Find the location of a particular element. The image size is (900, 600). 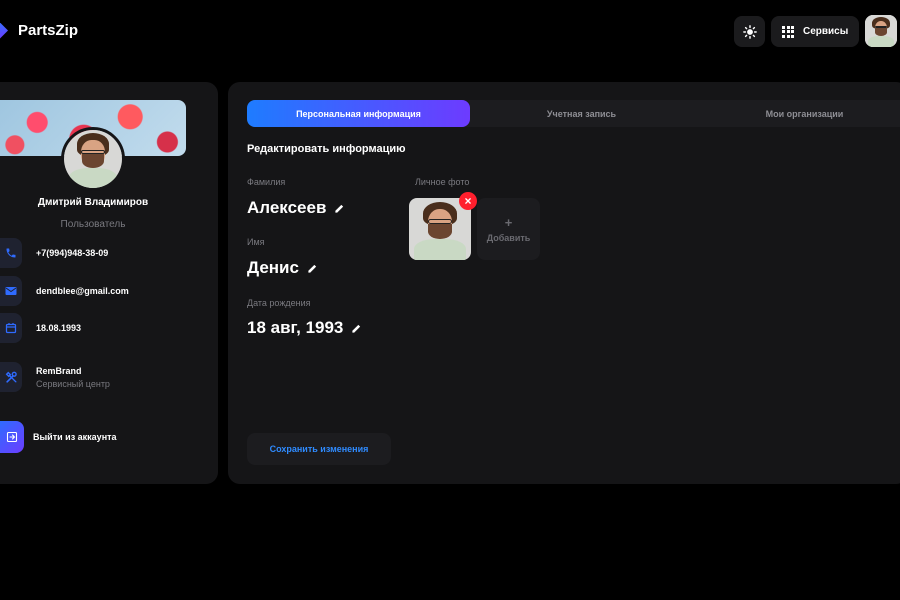

email-value: dendblee@gmail.com is located at coordinates (82, 291).